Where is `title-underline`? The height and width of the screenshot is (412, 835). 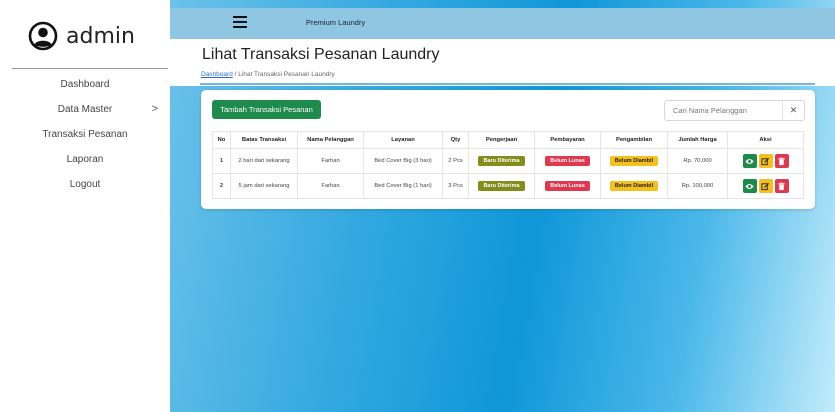
title-underline is located at coordinates (507, 84).